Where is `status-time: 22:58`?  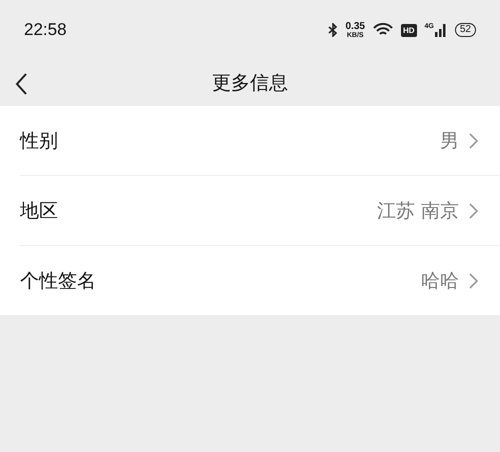
status-time: 22:58 is located at coordinates (45, 30).